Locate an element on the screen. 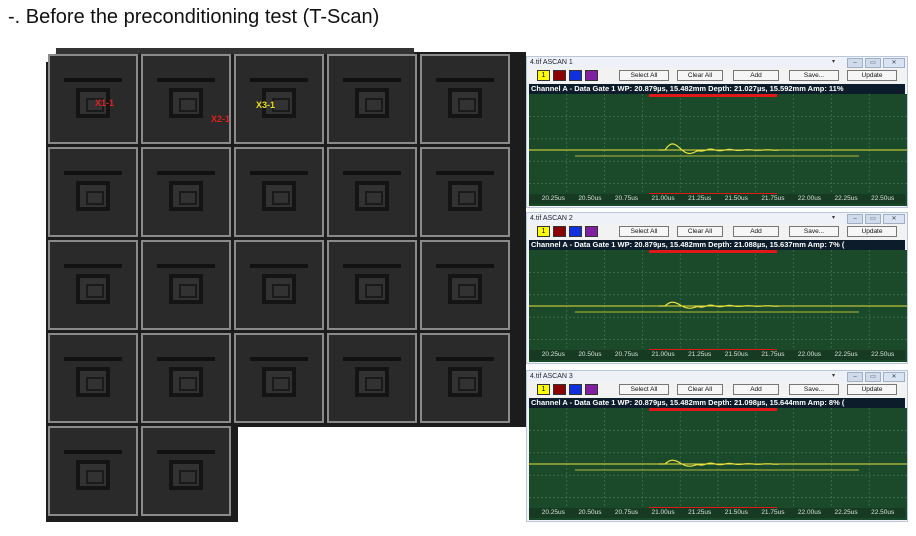  panel-title: 4.tif ASCAN 2 is located at coordinates (551, 218).